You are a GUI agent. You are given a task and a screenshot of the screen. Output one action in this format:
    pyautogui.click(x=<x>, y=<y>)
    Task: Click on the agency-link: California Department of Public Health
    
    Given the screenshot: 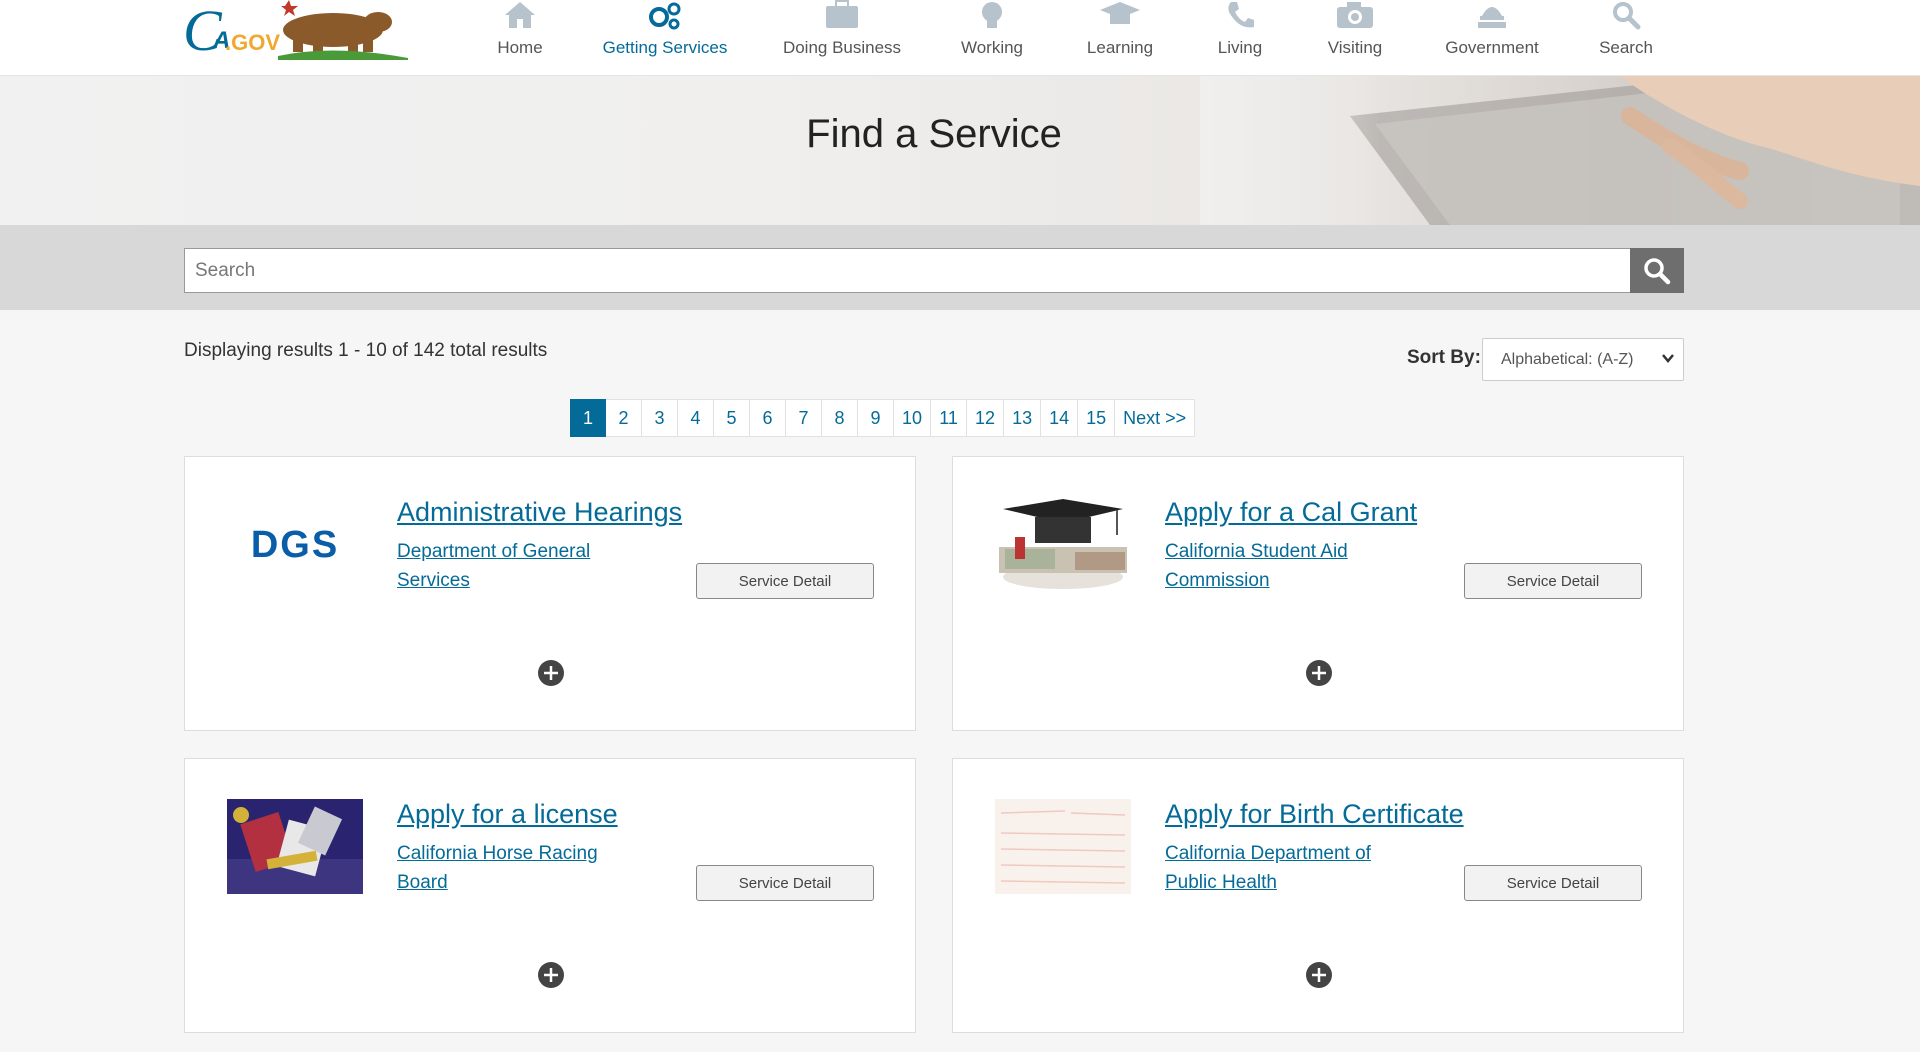 What is the action you would take?
    pyautogui.click(x=1280, y=868)
    